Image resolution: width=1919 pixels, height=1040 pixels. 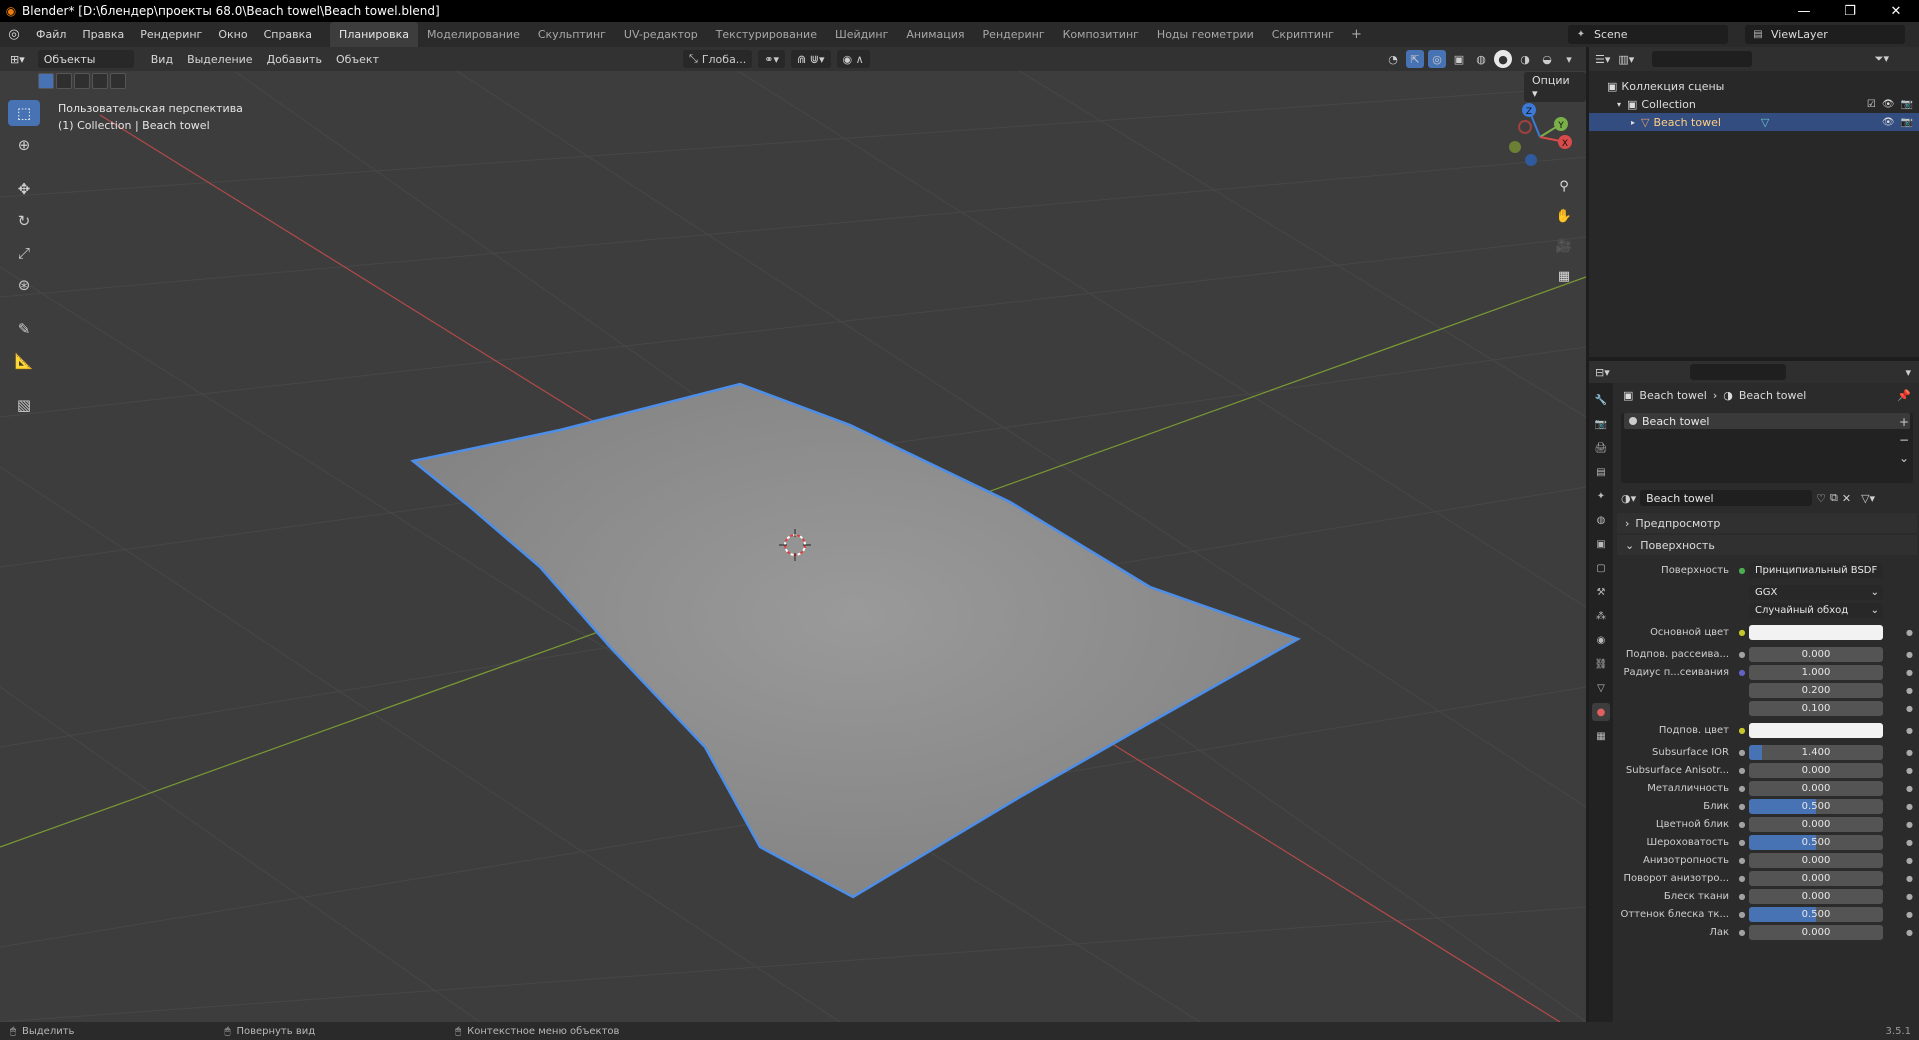 What do you see at coordinates (935, 34) in the screenshot?
I see `tab-animation: Анимация` at bounding box center [935, 34].